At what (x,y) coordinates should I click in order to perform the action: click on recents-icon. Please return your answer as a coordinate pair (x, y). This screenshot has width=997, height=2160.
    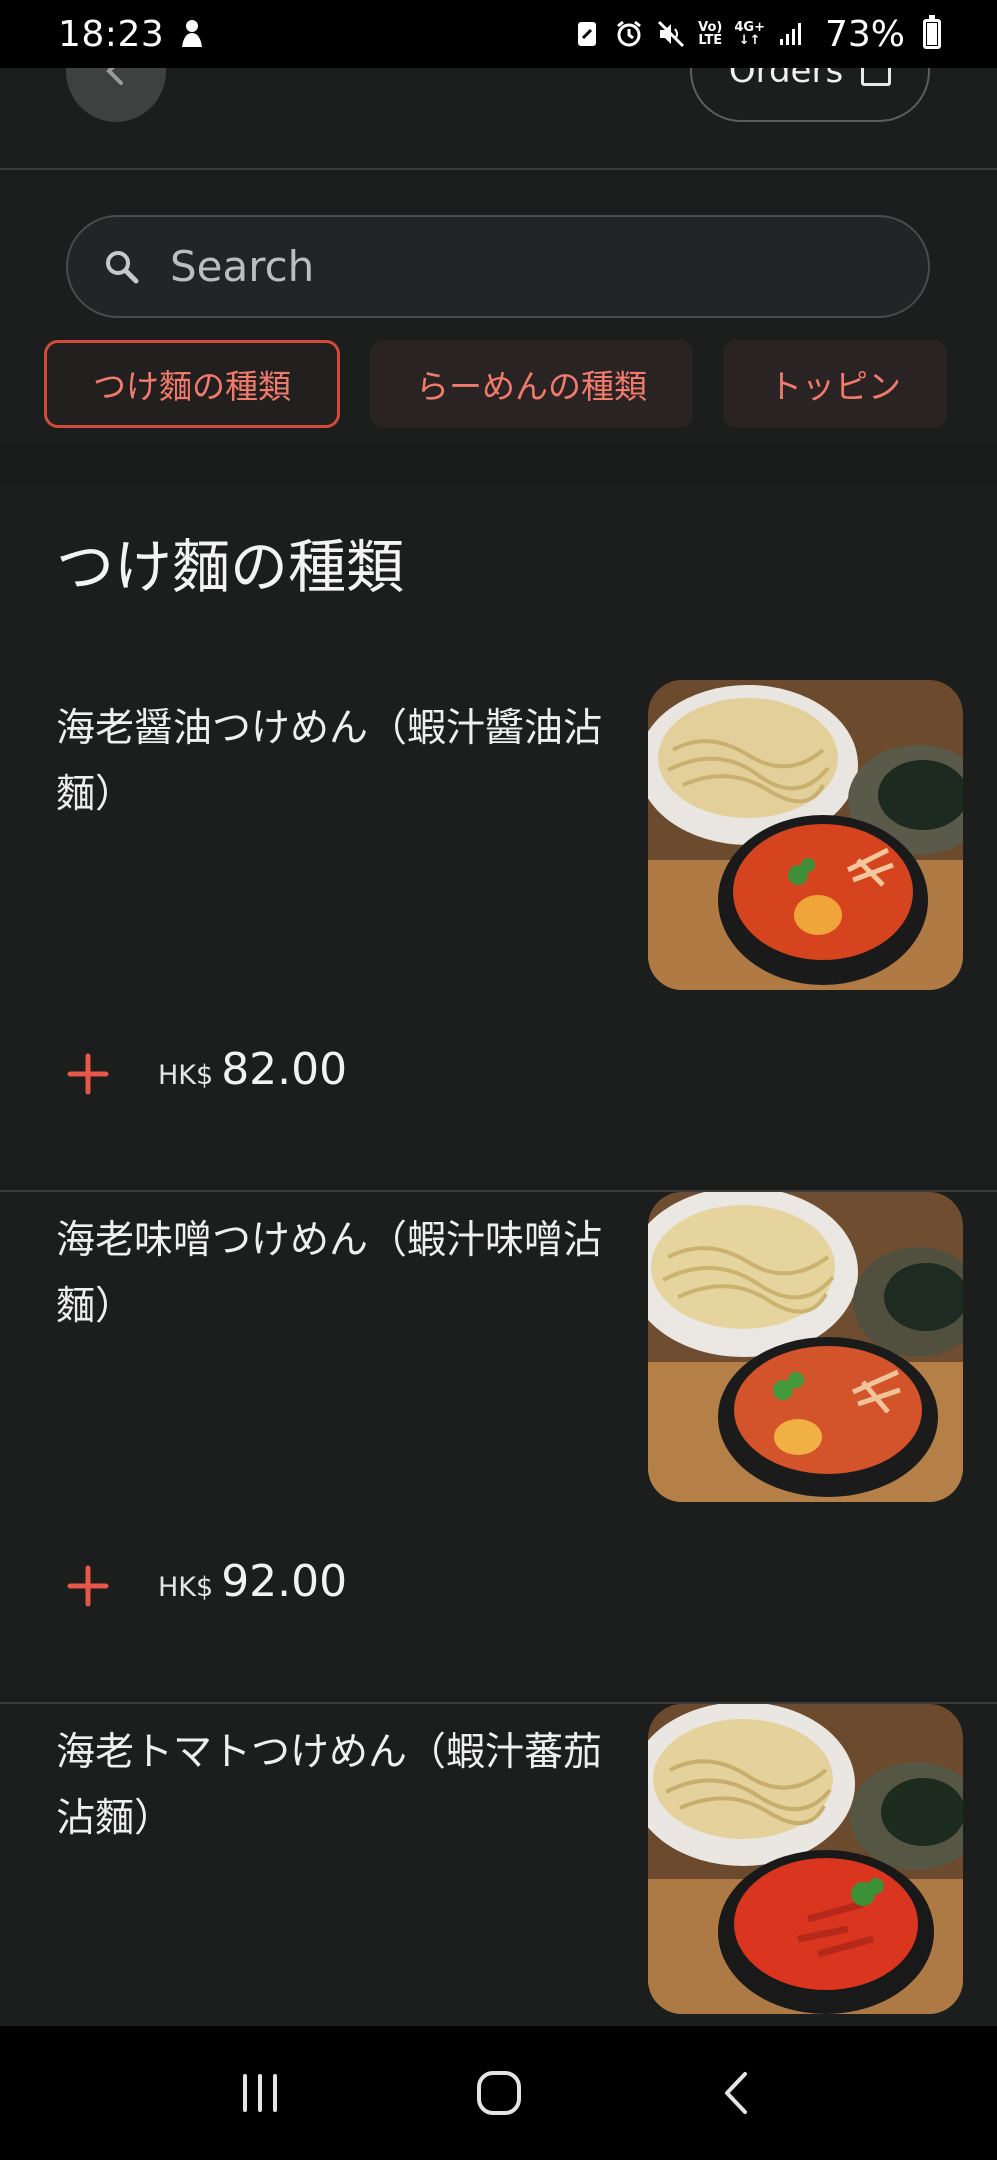
    Looking at the image, I should click on (260, 2093).